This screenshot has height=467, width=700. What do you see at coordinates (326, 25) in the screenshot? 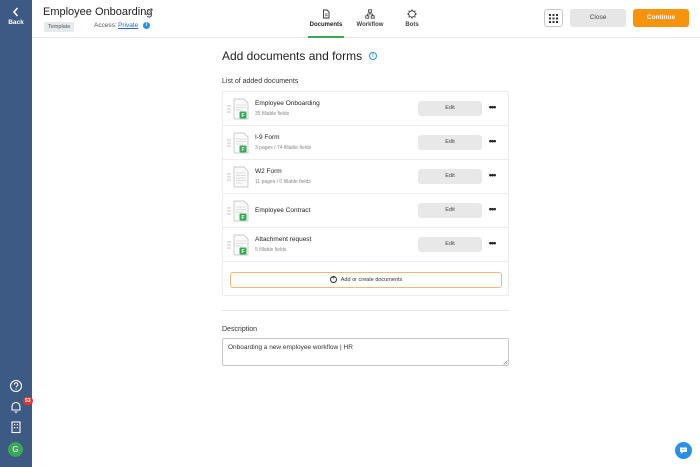
I see `tab-documents-label: Documents` at bounding box center [326, 25].